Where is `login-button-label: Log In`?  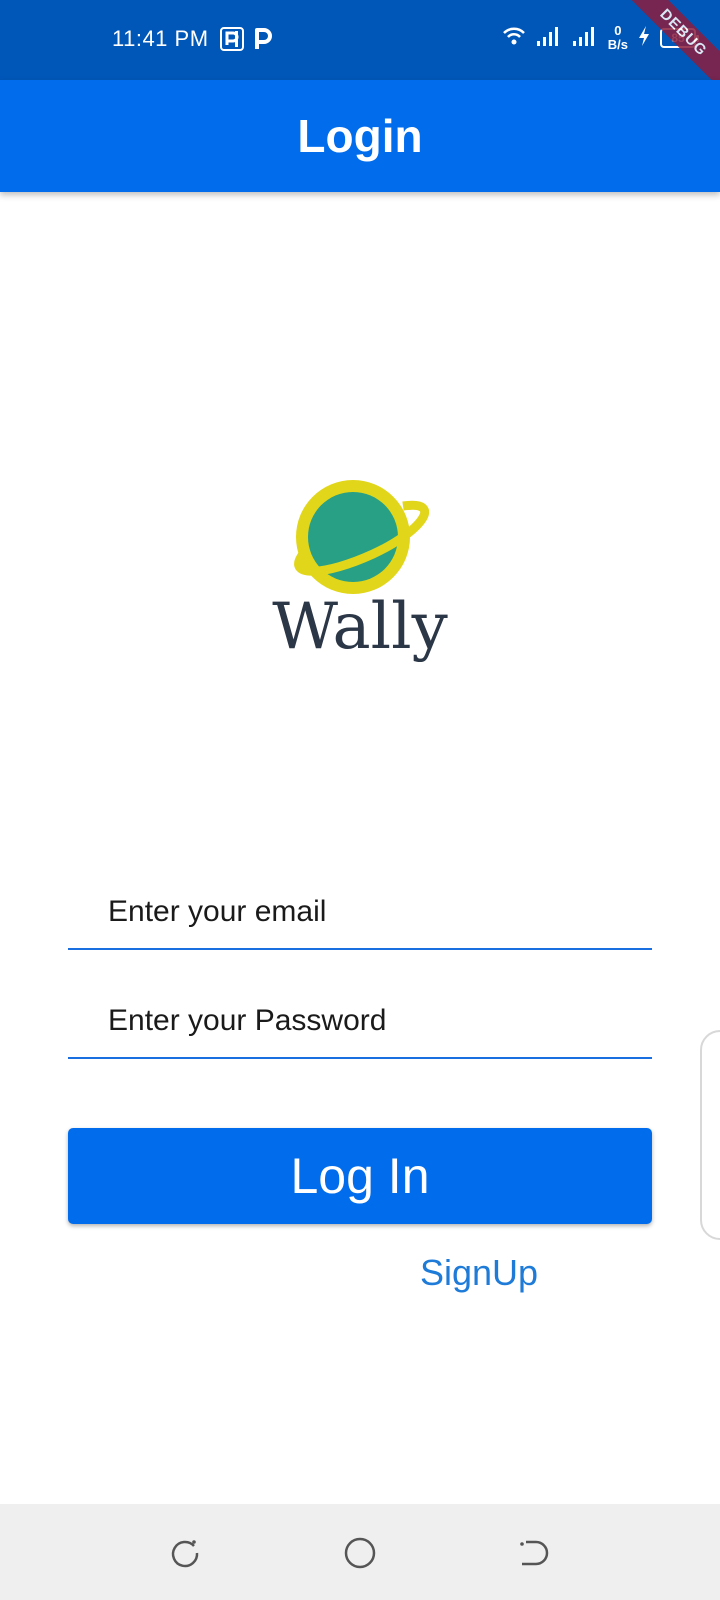 login-button-label: Log In is located at coordinates (360, 1176).